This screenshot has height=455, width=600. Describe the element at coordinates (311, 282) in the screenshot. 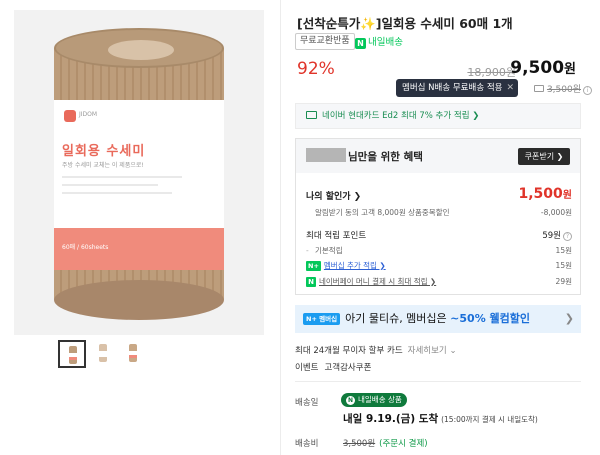

I see `naverpay-icon: N` at that location.